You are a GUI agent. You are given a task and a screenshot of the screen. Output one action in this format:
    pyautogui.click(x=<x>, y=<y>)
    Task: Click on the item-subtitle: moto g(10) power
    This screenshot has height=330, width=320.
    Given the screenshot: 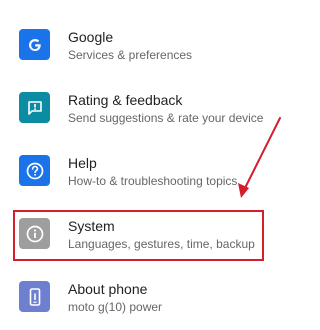 What is the action you would take?
    pyautogui.click(x=115, y=307)
    